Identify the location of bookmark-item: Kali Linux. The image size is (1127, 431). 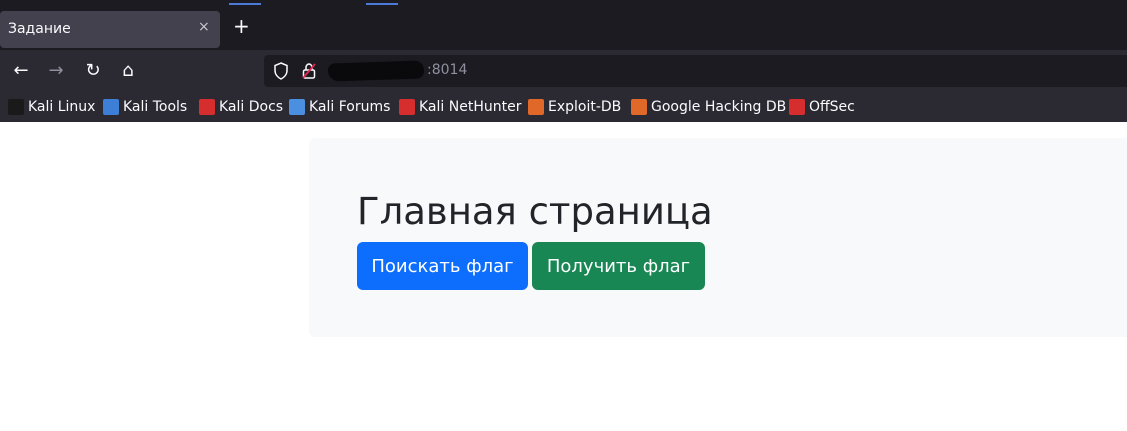
(51, 107).